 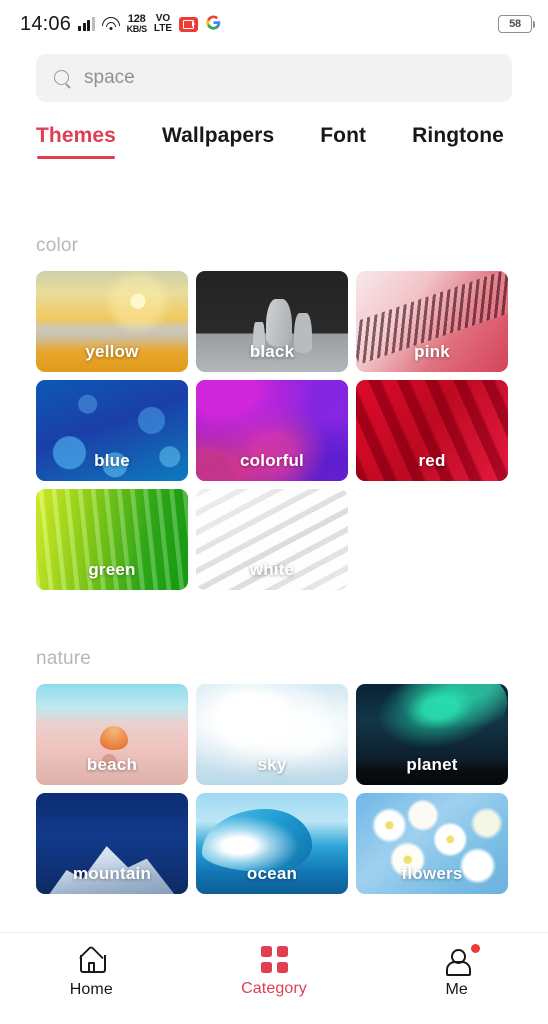 I want to click on tile-white: white, so click(x=272, y=539).